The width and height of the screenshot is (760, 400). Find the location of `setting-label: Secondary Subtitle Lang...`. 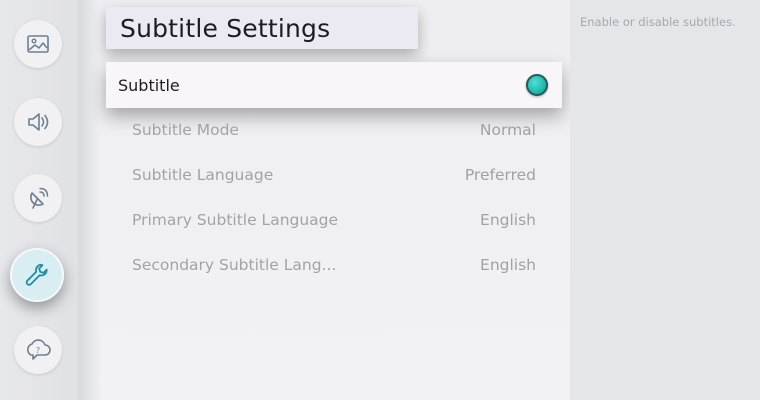

setting-label: Secondary Subtitle Lang... is located at coordinates (234, 265).